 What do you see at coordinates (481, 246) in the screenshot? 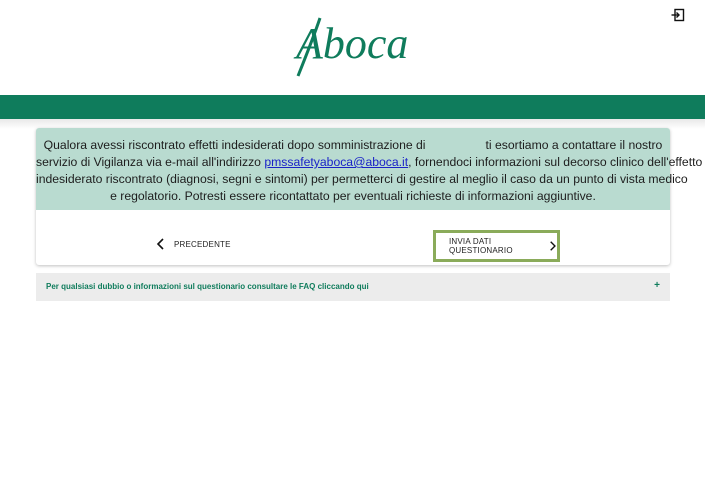
I see `submit-label: INVIA DATI QUESTIONARIO` at bounding box center [481, 246].